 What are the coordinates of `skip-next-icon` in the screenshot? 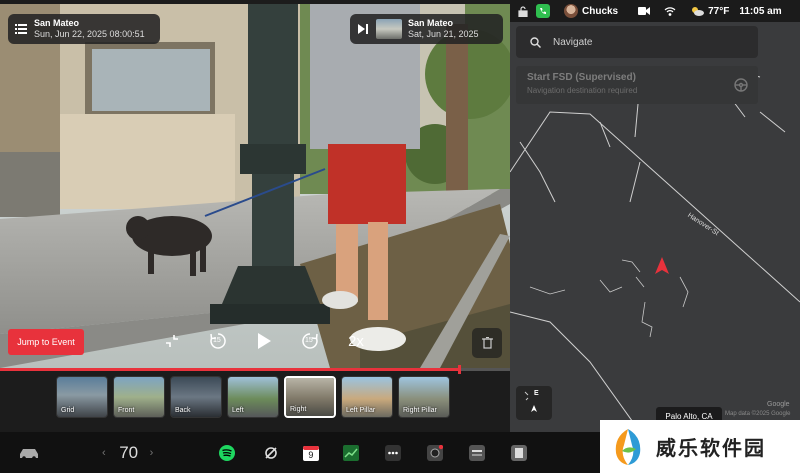 It's located at (363, 29).